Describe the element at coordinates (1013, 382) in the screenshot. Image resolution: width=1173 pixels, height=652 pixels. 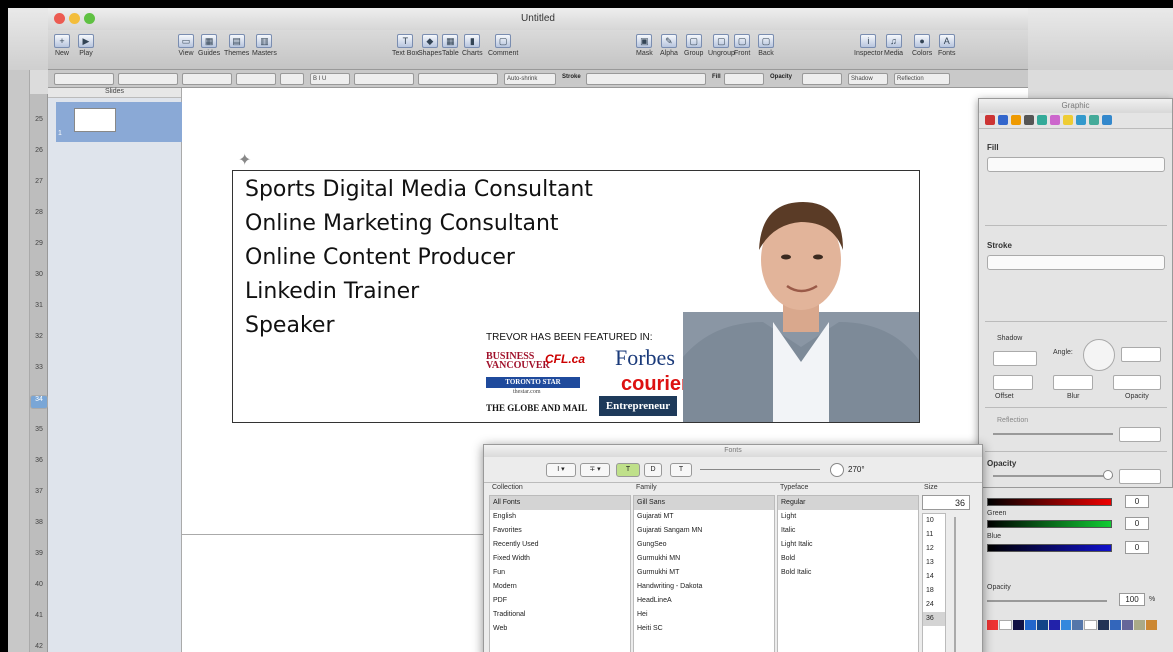
I see `offset-field` at that location.